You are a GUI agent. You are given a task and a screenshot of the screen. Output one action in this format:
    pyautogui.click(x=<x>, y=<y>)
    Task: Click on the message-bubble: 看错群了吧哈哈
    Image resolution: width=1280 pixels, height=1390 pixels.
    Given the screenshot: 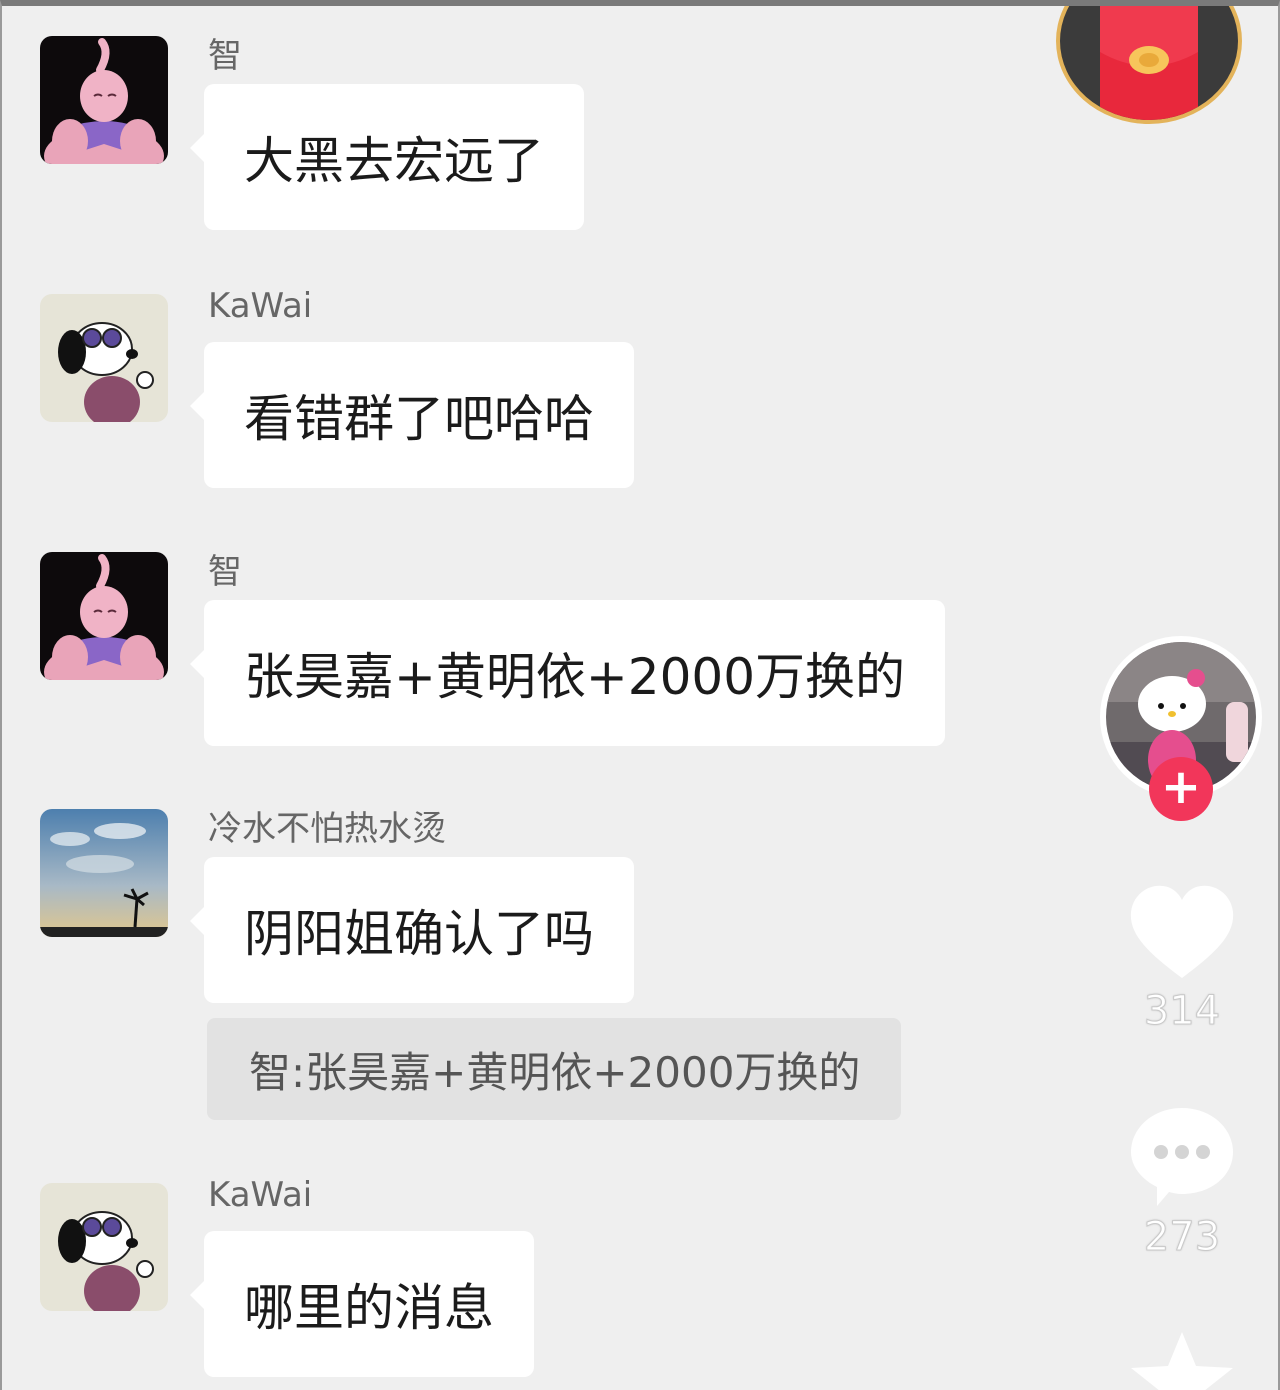 What is the action you would take?
    pyautogui.click(x=412, y=415)
    